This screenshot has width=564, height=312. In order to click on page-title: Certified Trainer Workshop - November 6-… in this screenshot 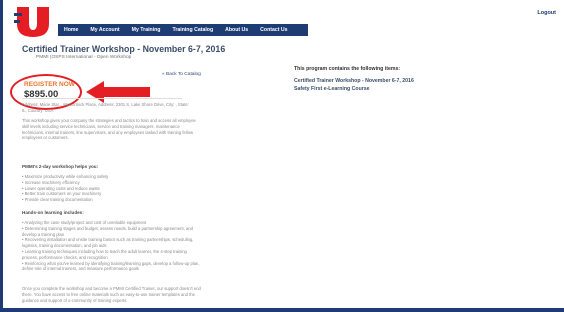, I will do `click(124, 49)`.